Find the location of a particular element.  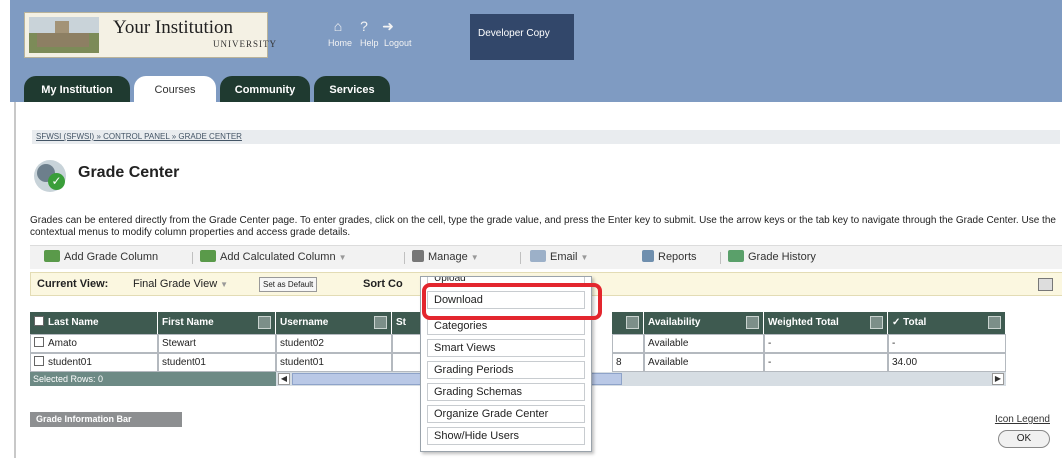

email-menu-button: Email ▼ is located at coordinates (559, 256).